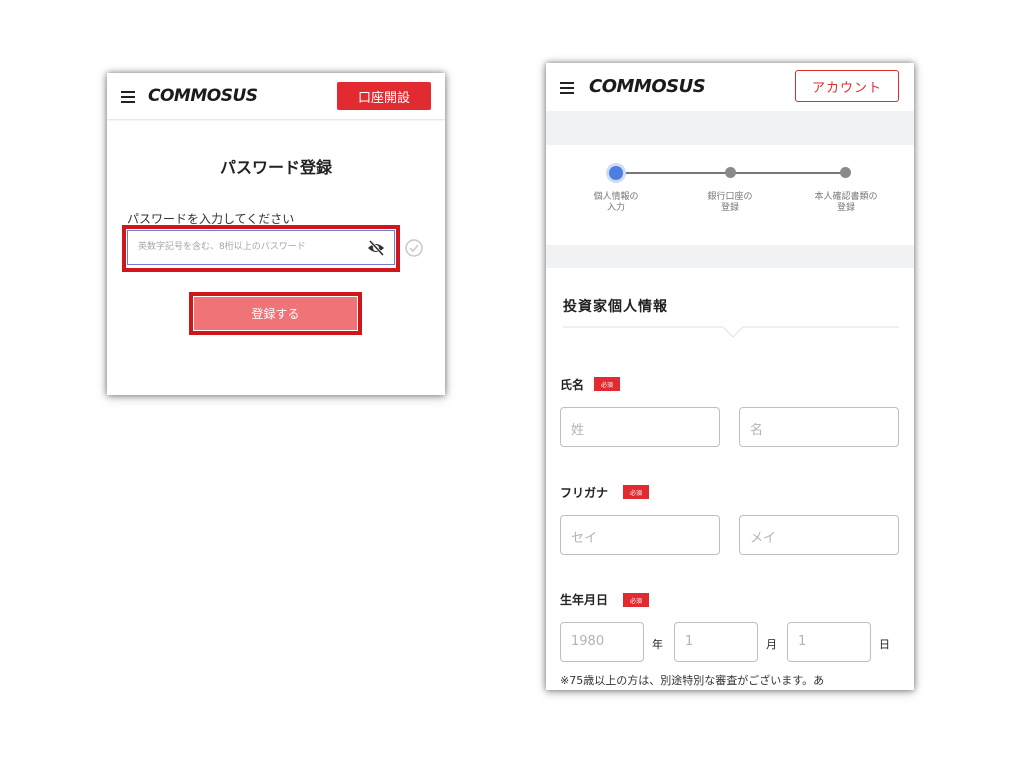 Image resolution: width=1024 pixels, height=768 pixels. I want to click on first-name-input: 名, so click(819, 427).